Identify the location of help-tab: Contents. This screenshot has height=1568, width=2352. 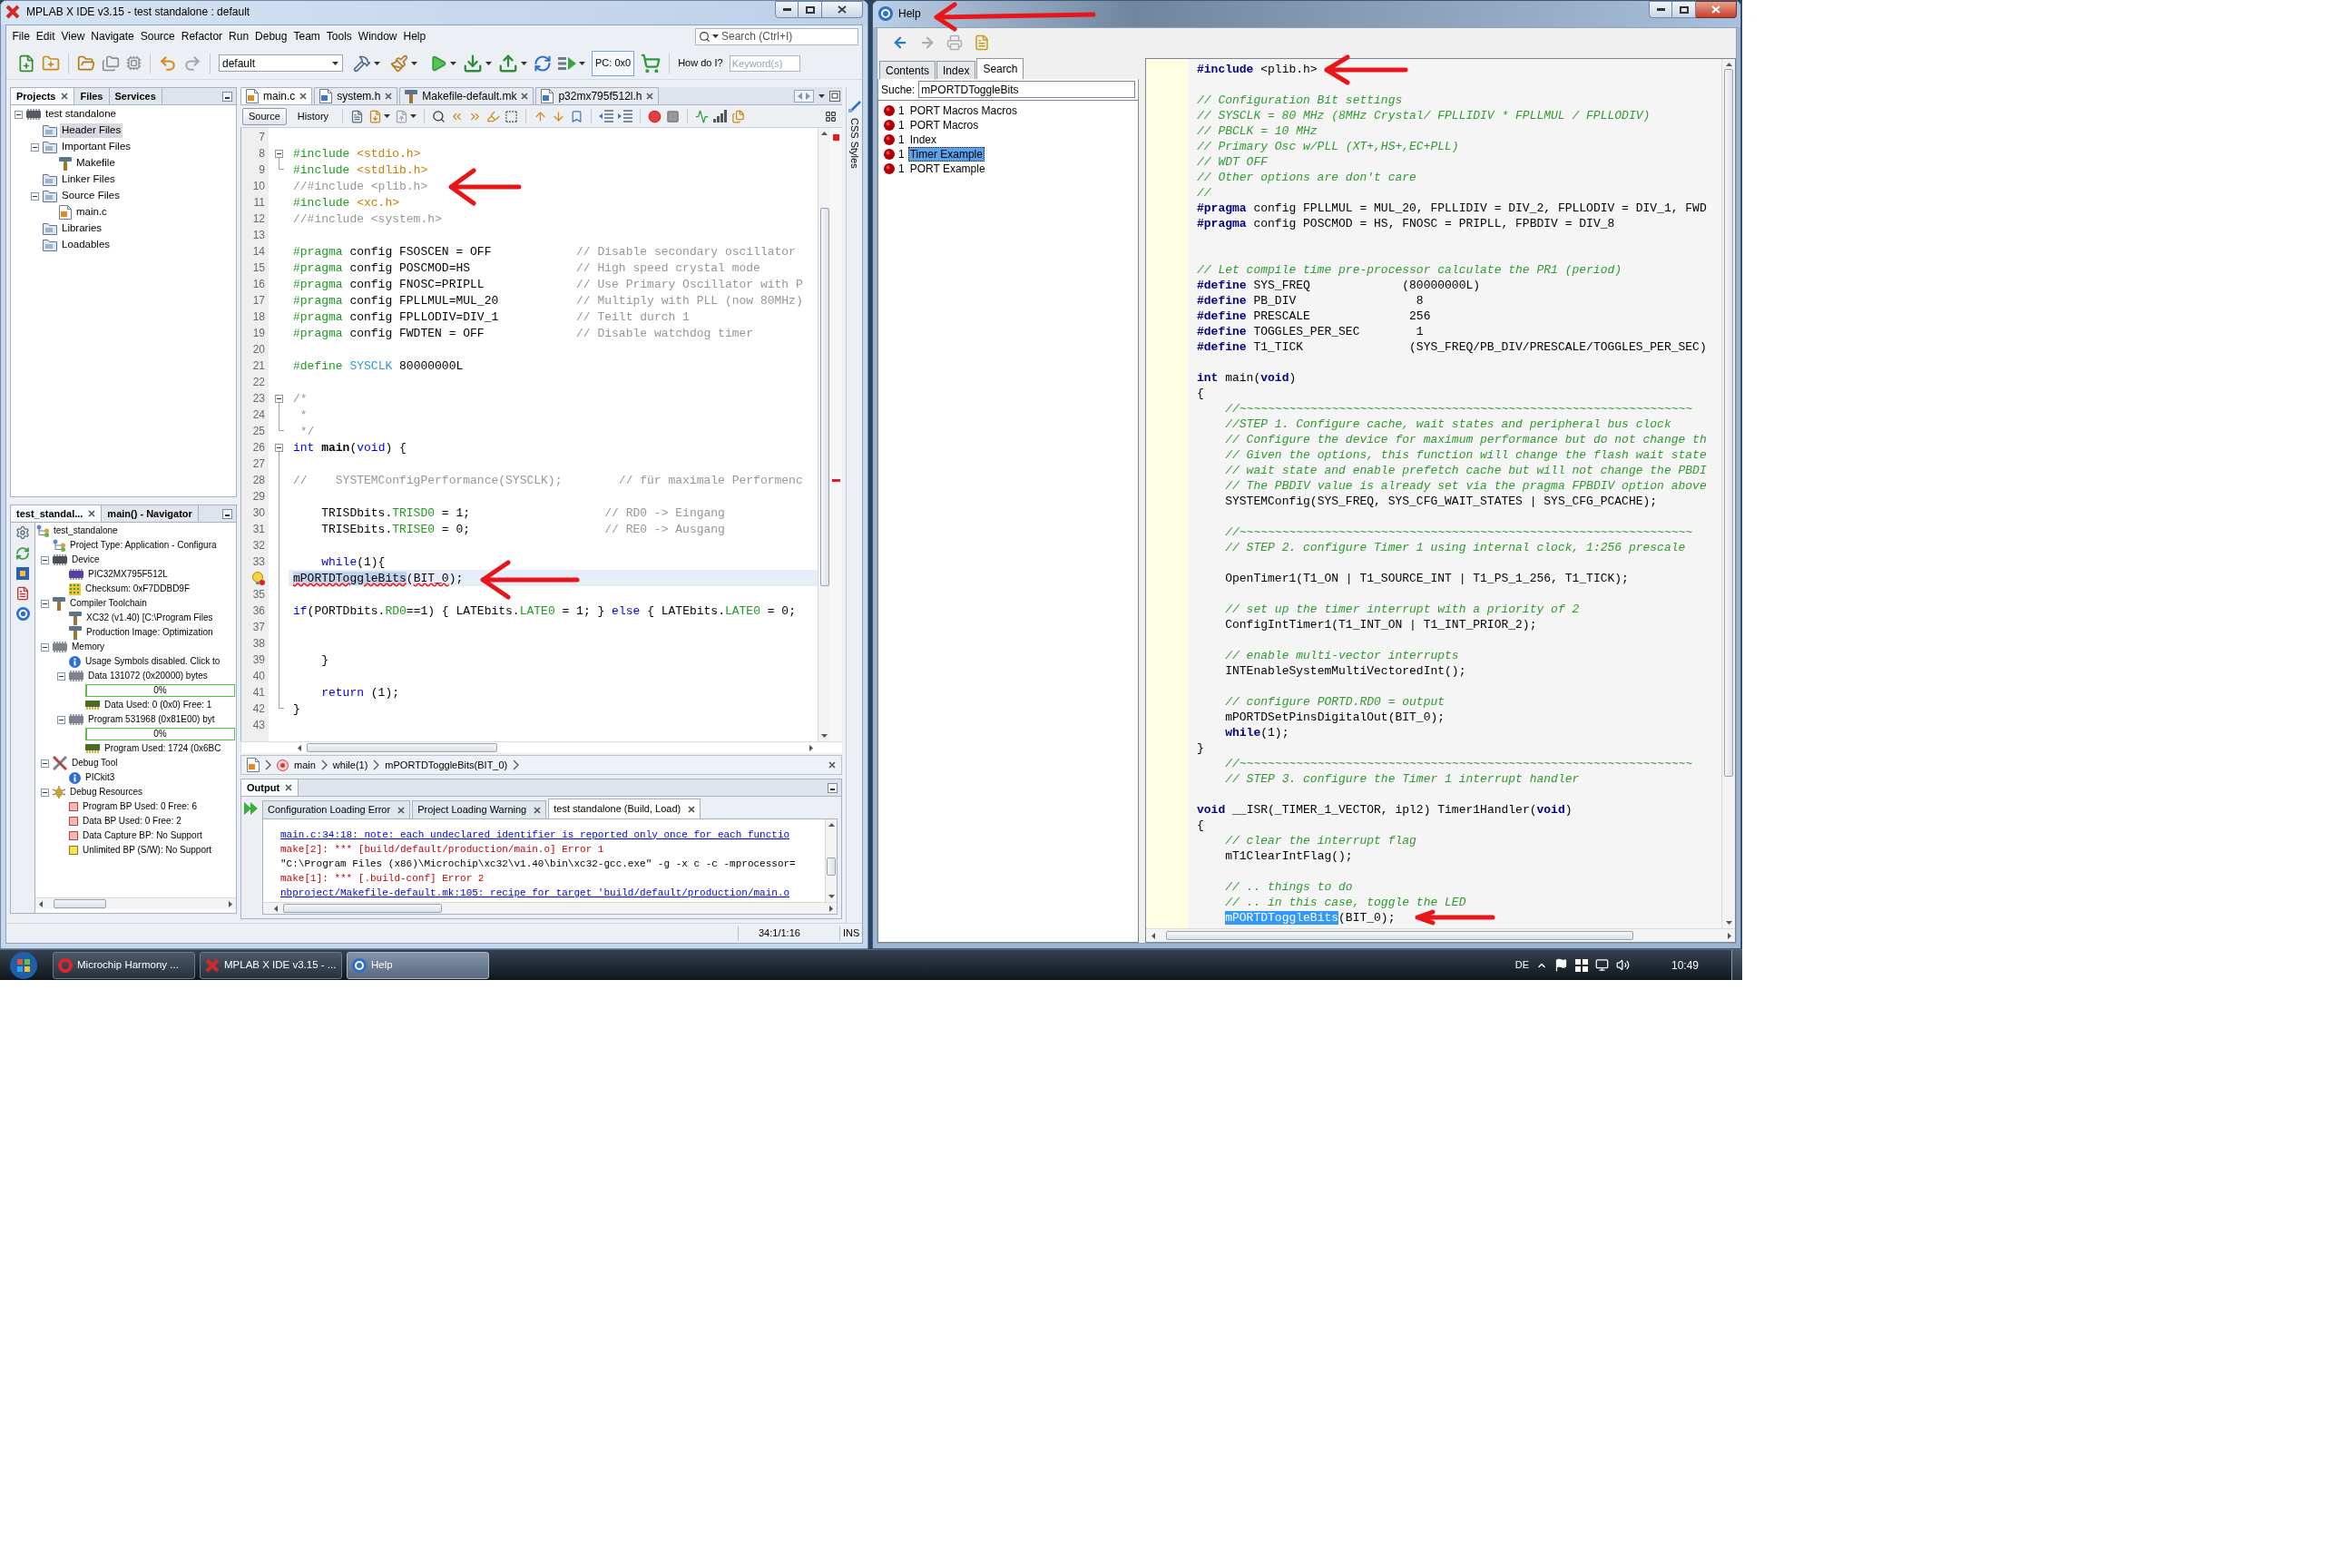
(907, 70).